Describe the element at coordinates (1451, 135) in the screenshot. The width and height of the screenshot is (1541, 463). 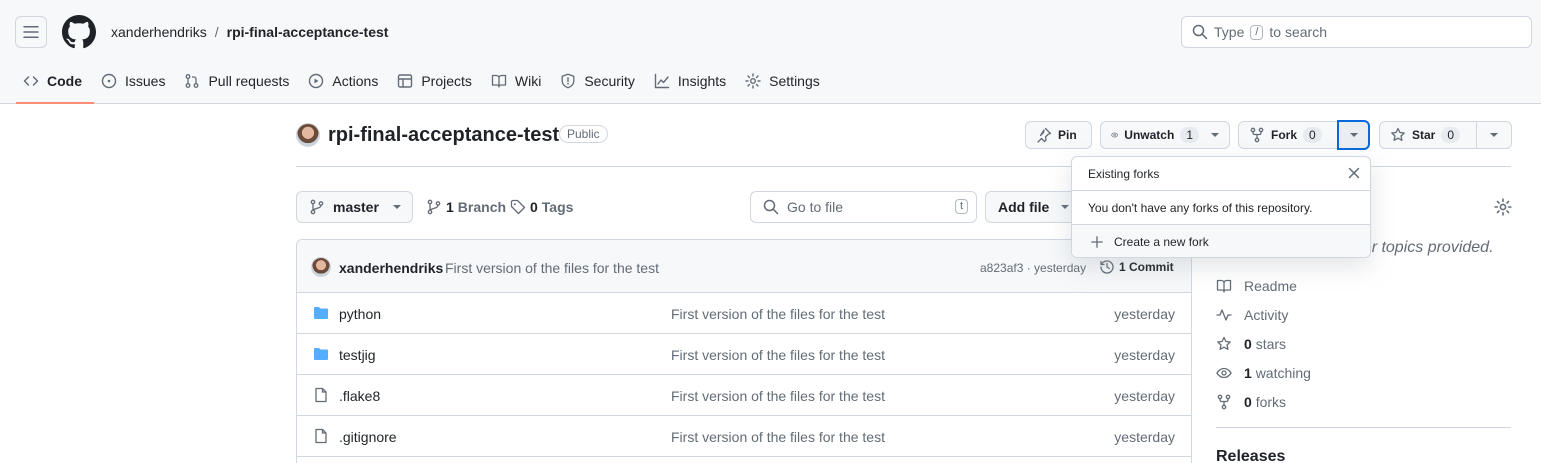
I see `star-counter: 0` at that location.